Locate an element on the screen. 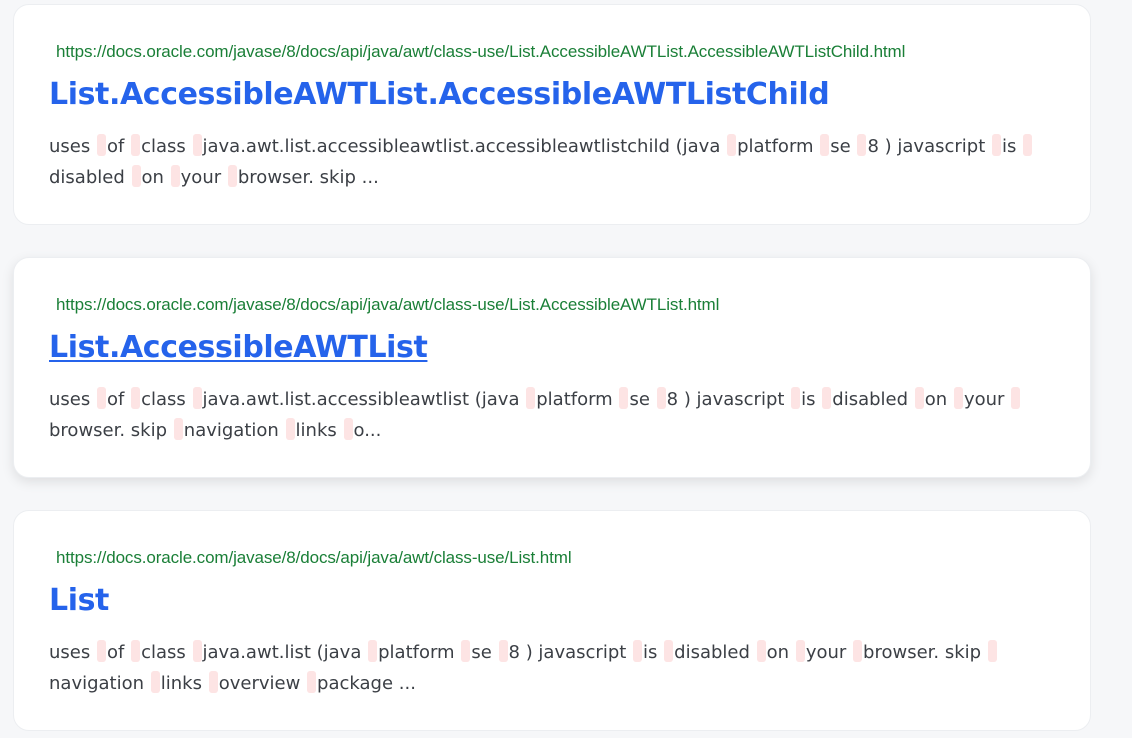 This screenshot has width=1132, height=738. snippet-word: java.awt.list (java is located at coordinates (282, 652).